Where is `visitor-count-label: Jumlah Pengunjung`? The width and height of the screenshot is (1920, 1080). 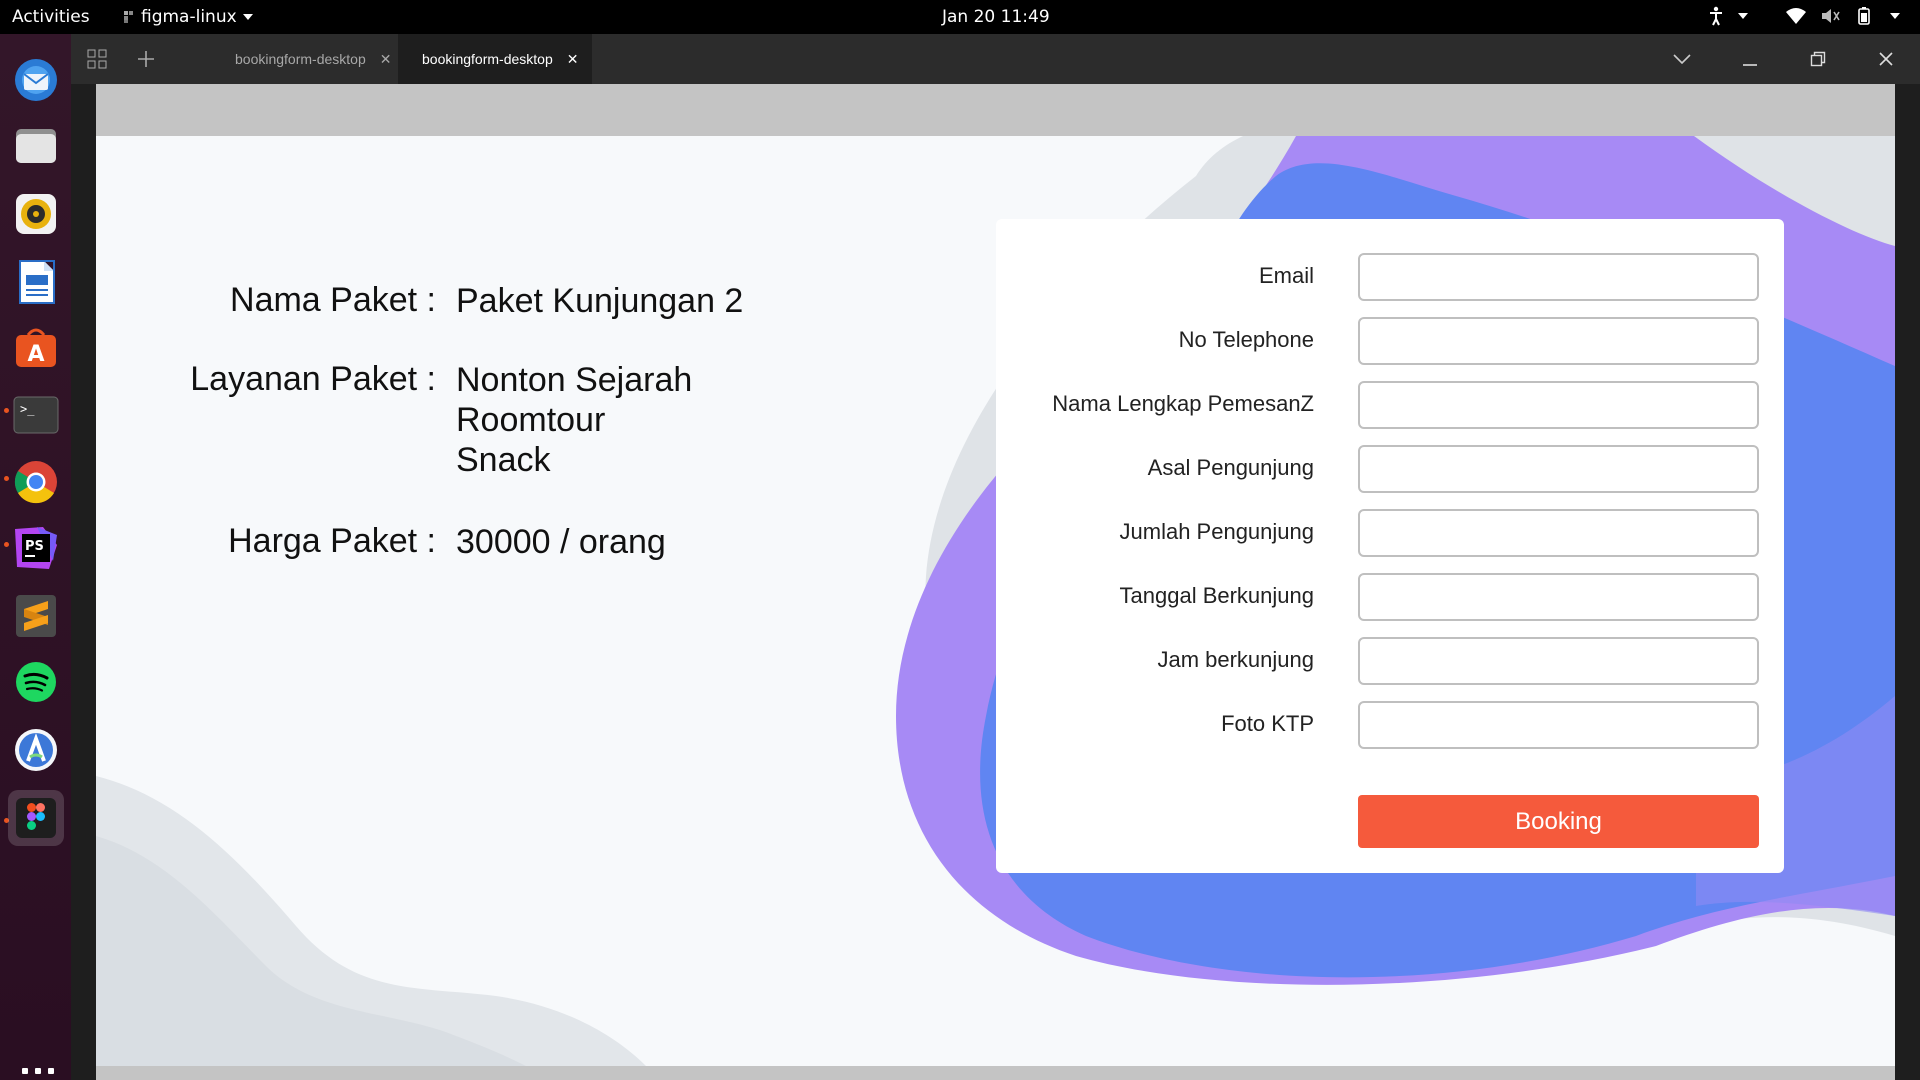
visitor-count-label: Jumlah Pengunjung is located at coordinates (1216, 531).